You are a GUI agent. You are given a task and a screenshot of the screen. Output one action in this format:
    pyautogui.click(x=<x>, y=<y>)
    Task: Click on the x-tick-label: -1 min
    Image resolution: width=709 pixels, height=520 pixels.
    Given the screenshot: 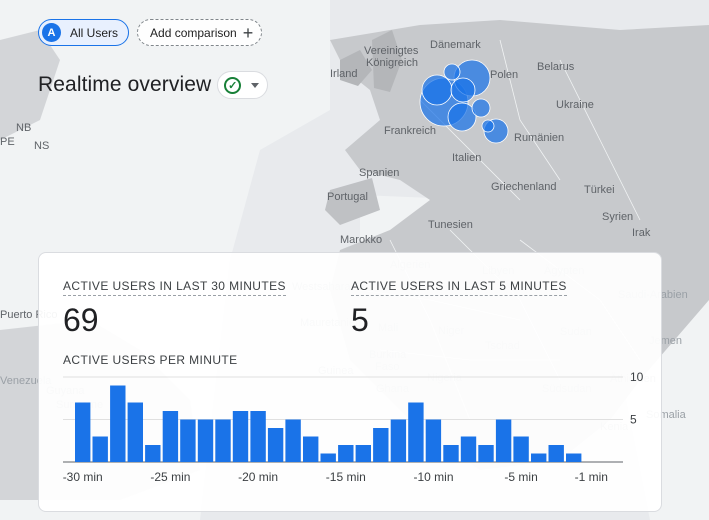 What is the action you would take?
    pyautogui.click(x=591, y=477)
    